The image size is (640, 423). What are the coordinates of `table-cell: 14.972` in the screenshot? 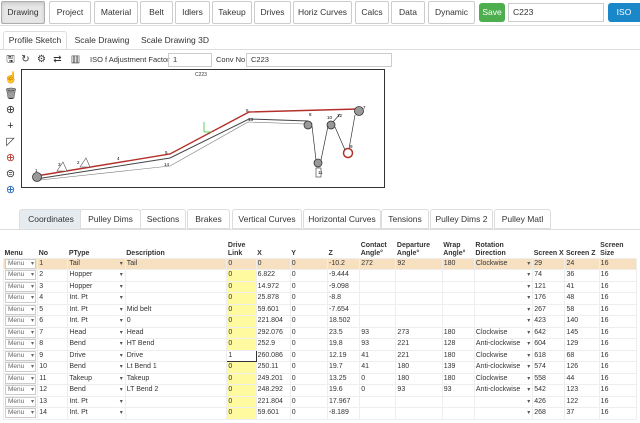 It's located at (273, 286).